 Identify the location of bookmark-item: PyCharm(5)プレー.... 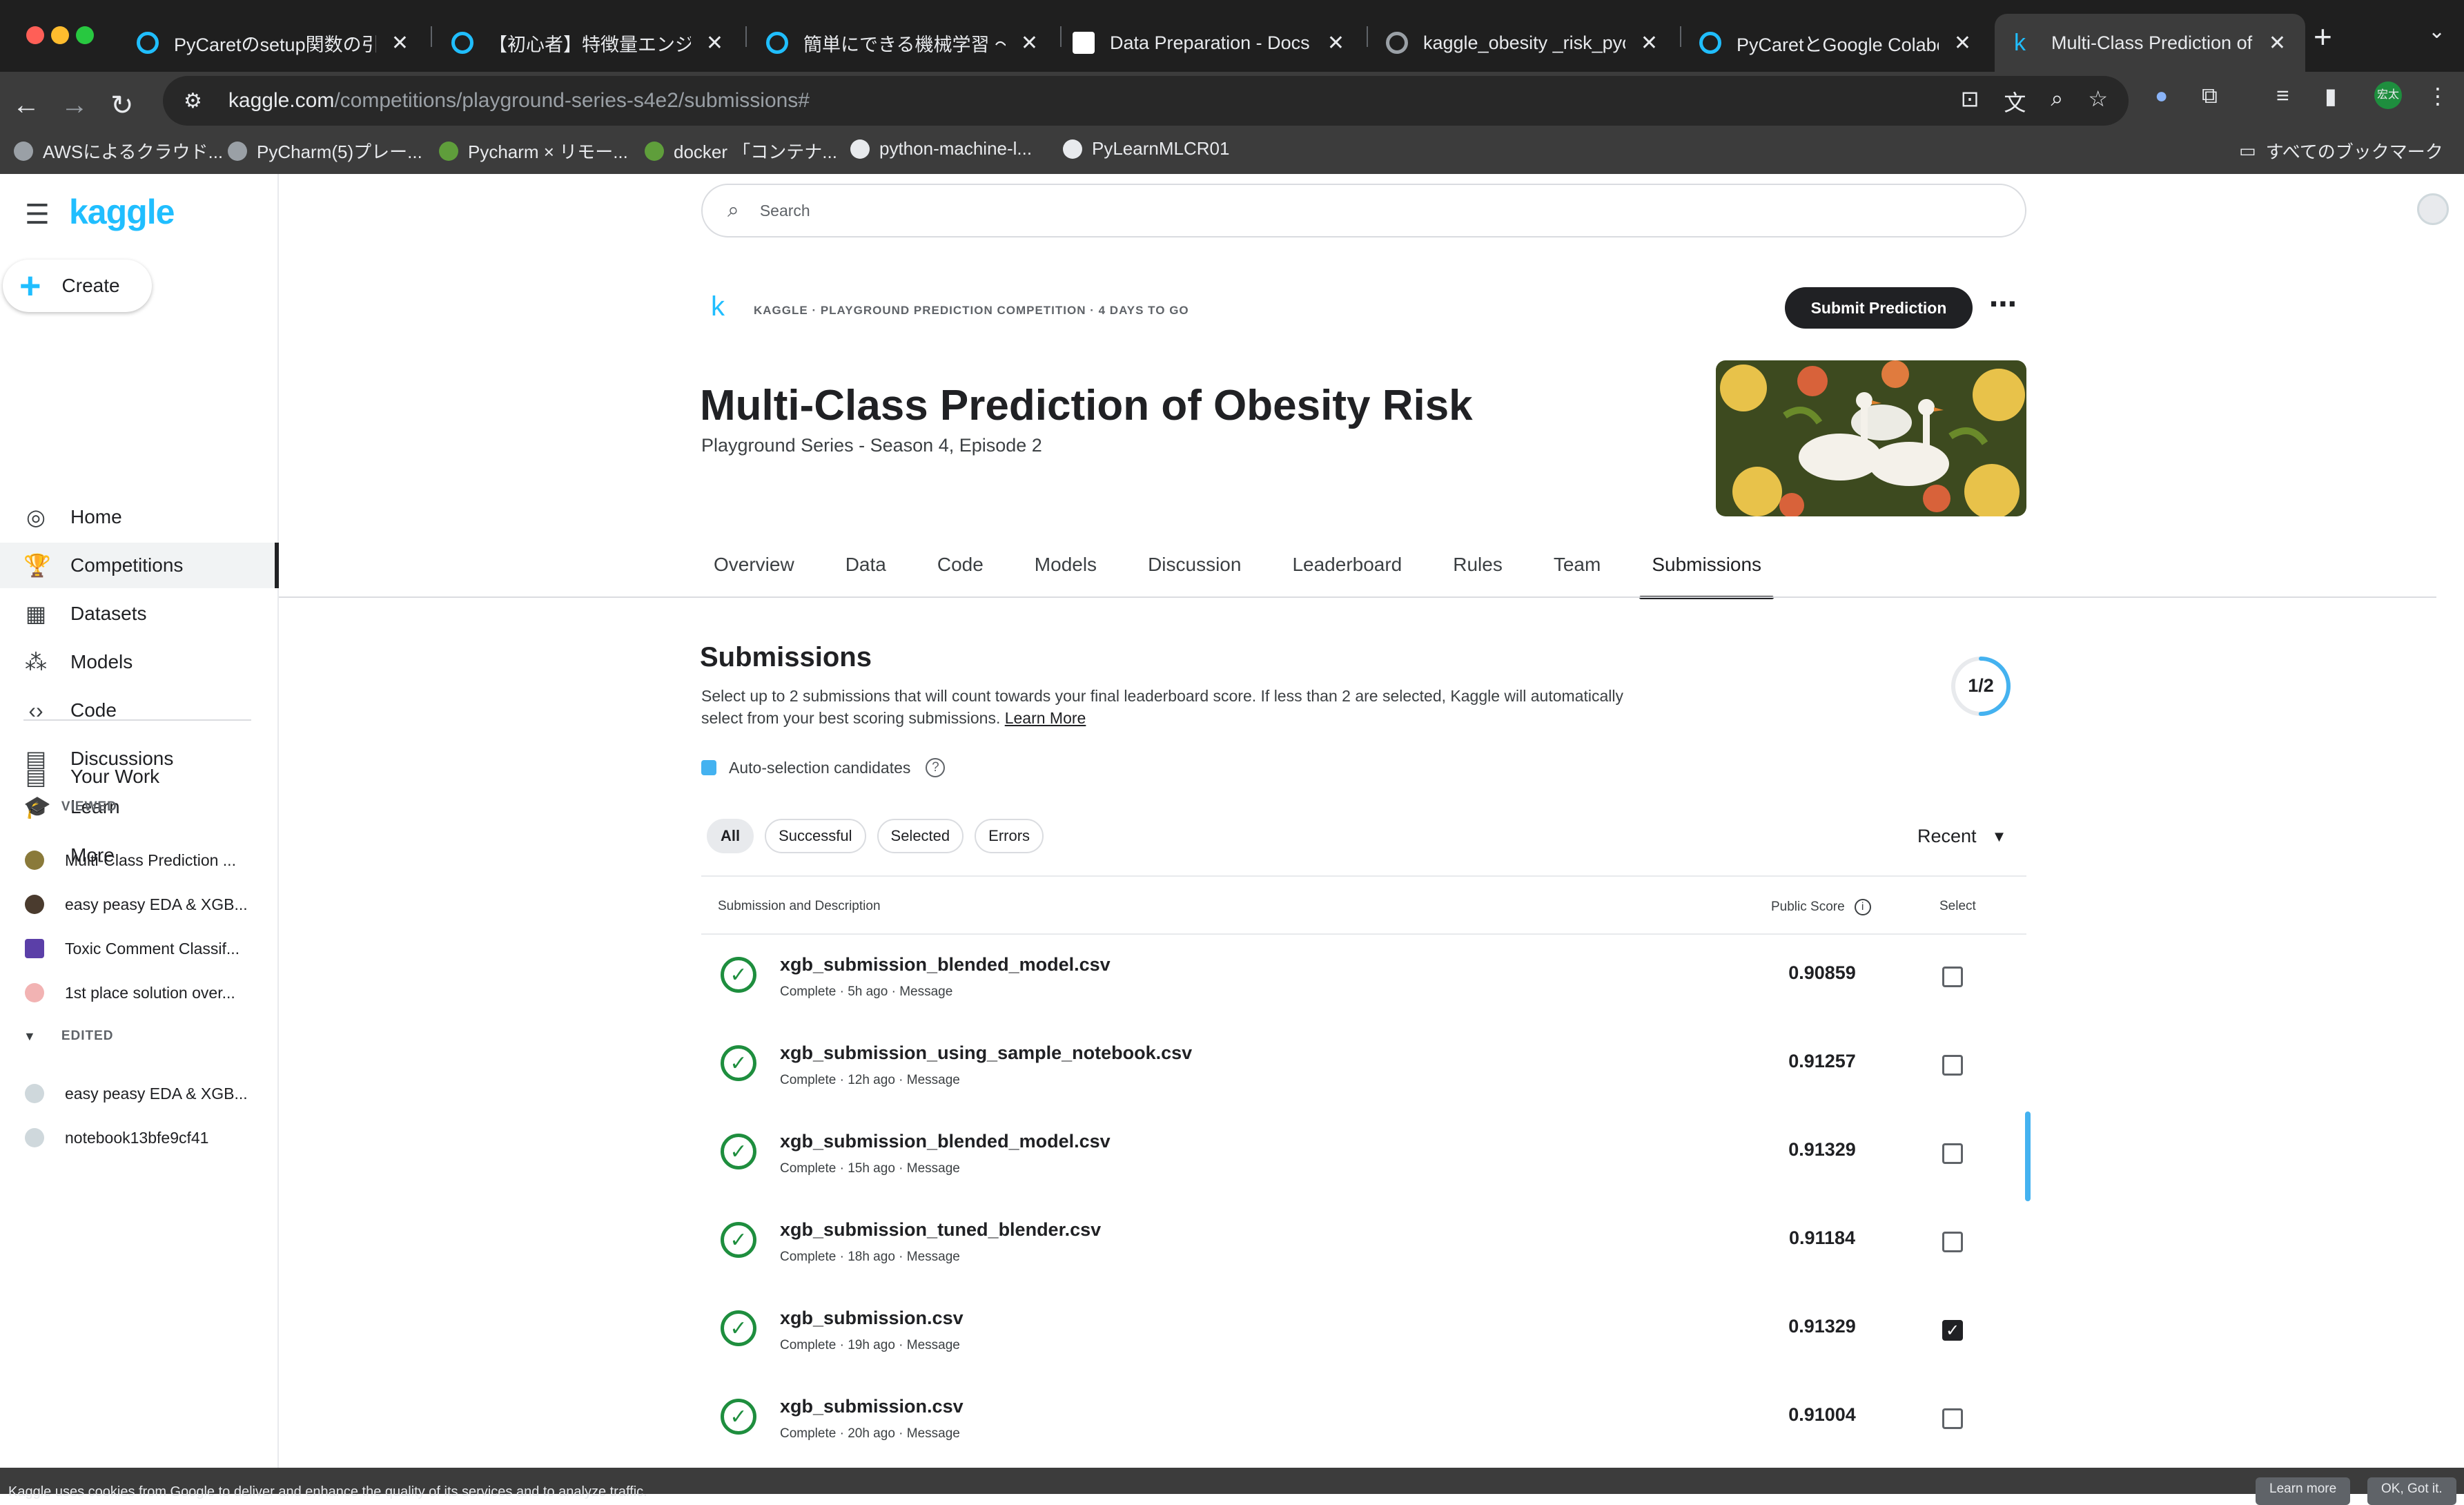
(325, 151).